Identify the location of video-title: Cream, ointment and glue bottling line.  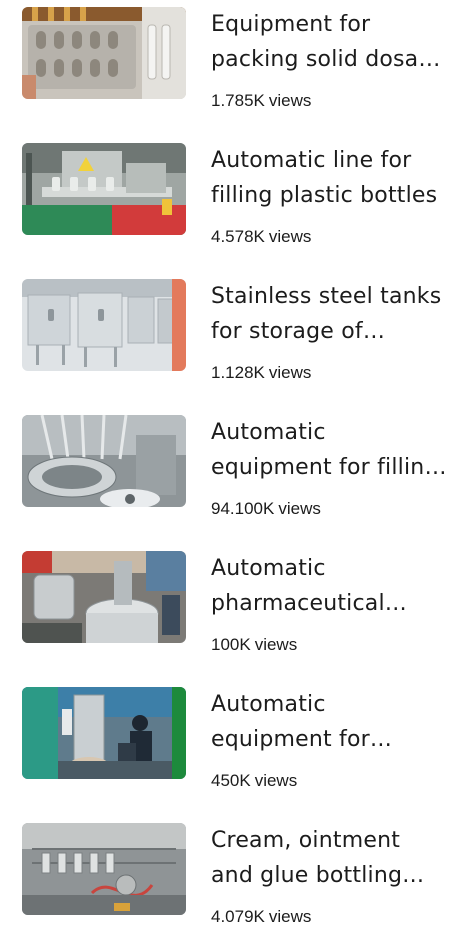
(329, 858).